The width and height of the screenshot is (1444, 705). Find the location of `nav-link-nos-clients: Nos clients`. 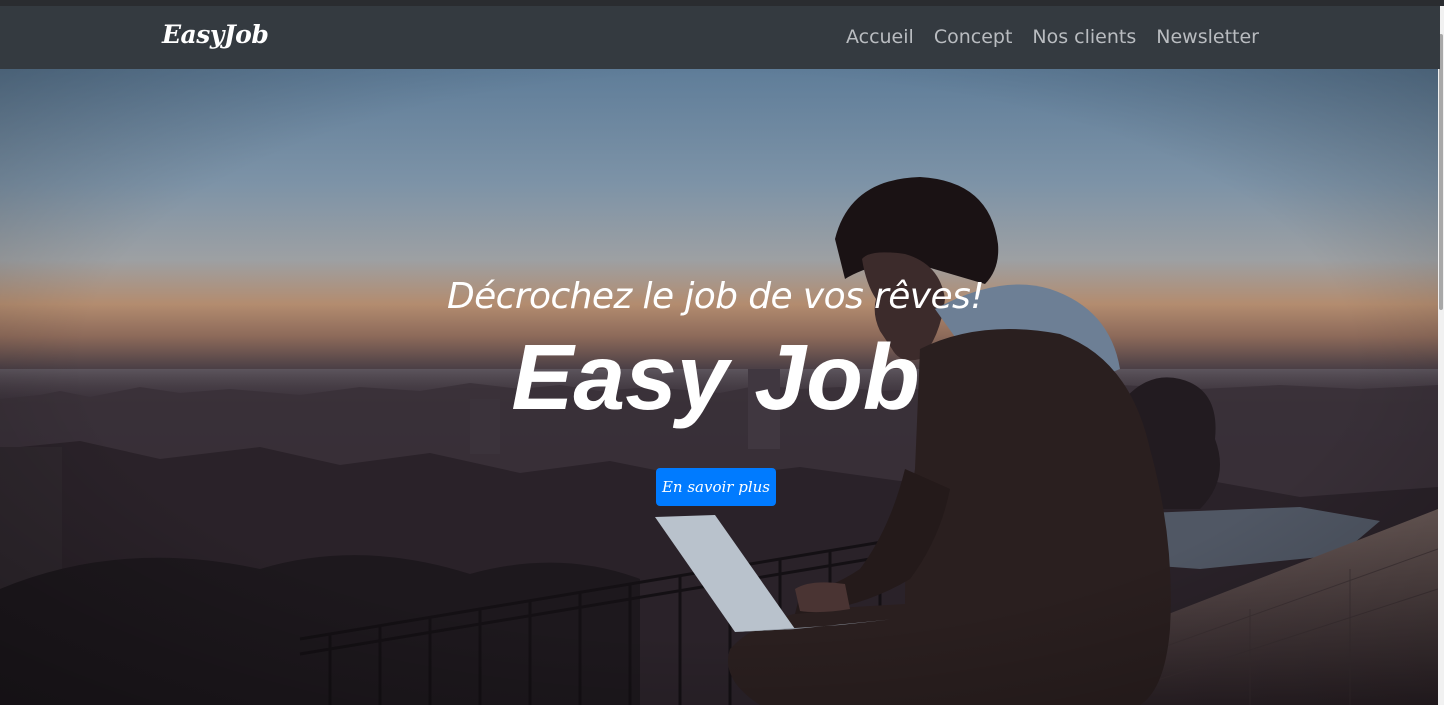

nav-link-nos-clients: Nos clients is located at coordinates (1084, 37).